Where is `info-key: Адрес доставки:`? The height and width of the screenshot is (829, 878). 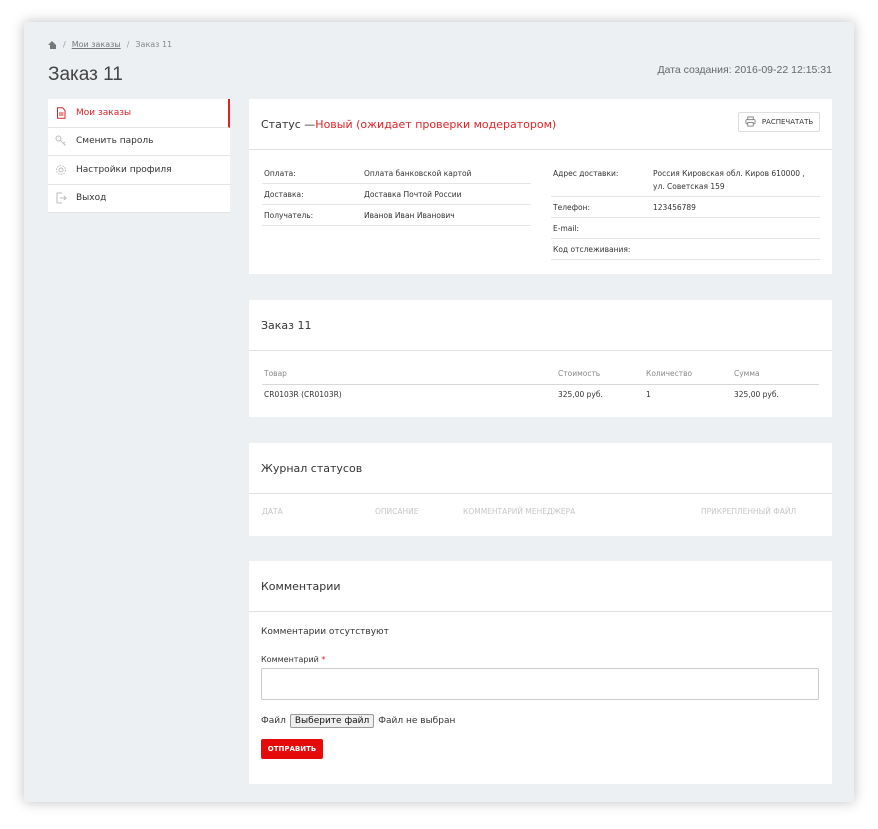 info-key: Адрес доставки: is located at coordinates (586, 173).